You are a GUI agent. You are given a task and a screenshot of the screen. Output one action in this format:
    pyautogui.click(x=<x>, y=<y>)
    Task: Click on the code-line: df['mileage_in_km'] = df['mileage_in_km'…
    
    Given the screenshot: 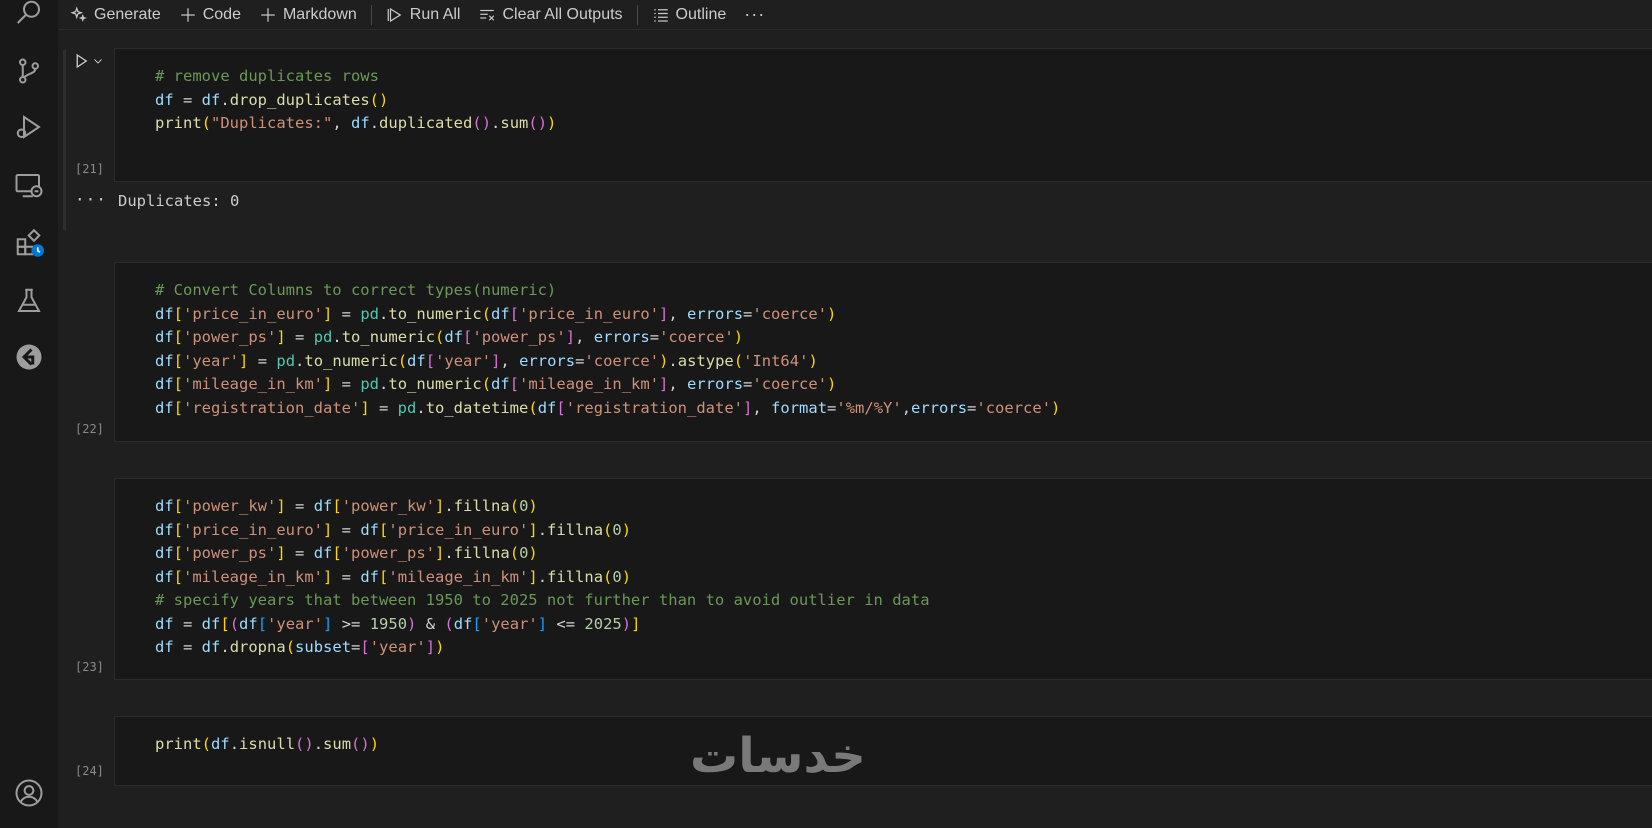 What is the action you would take?
    pyautogui.click(x=393, y=576)
    